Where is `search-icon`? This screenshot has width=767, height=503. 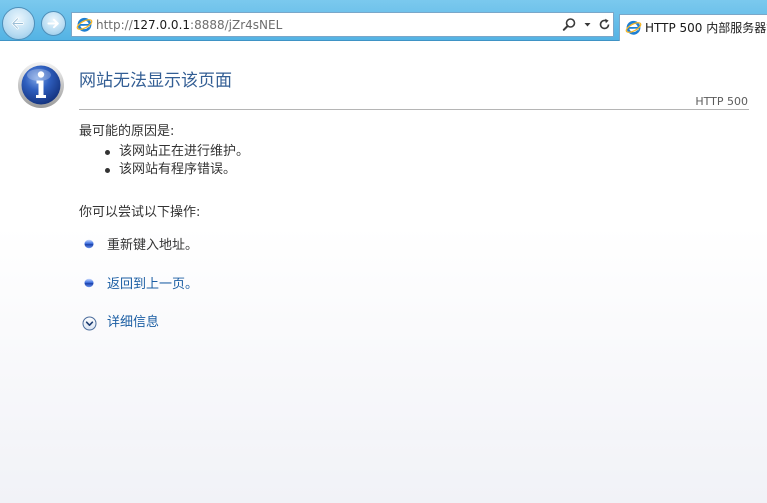
search-icon is located at coordinates (569, 24).